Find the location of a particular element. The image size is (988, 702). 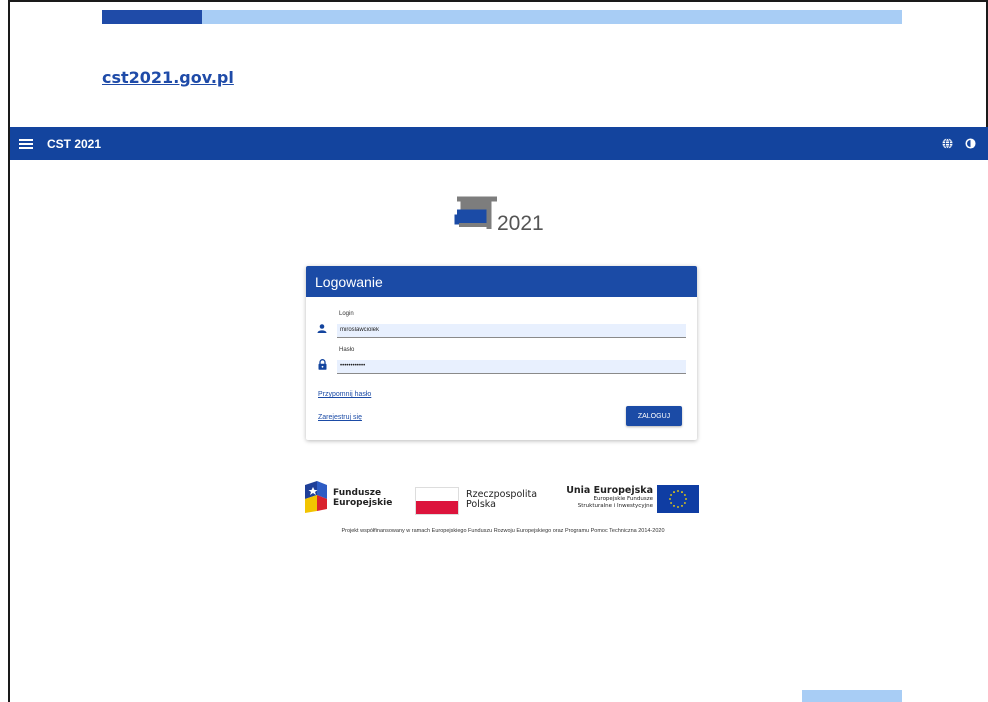

login-input is located at coordinates (511, 330).